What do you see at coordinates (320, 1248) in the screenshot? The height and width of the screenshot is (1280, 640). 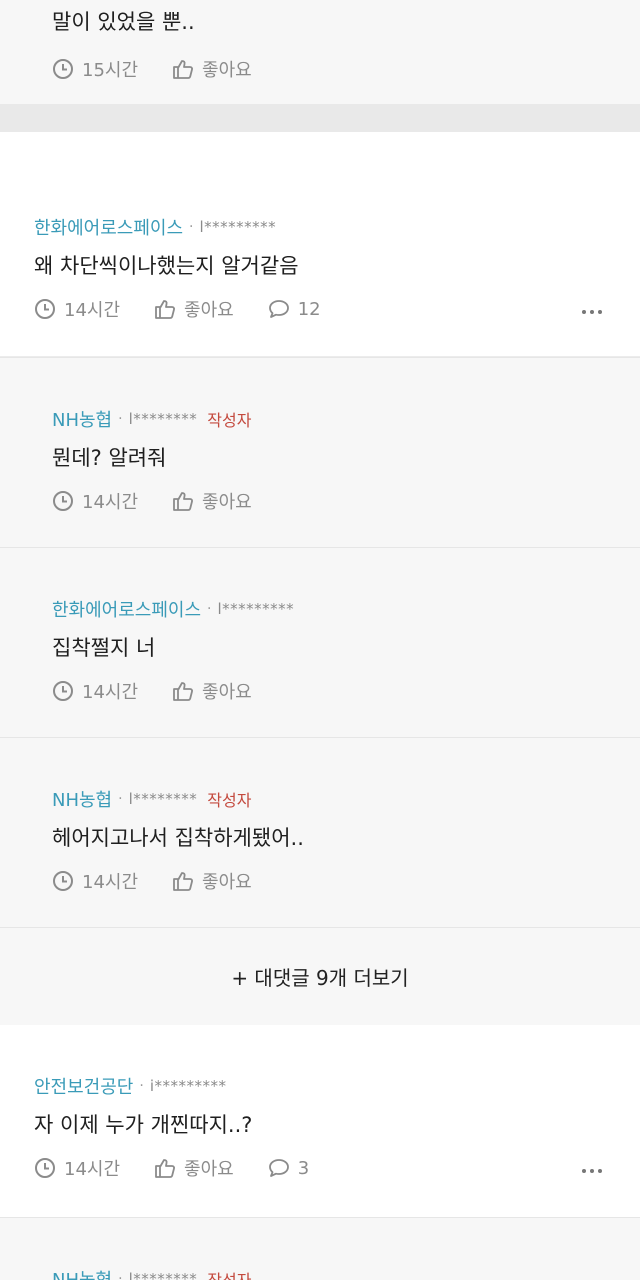 I see `reply-item: NH농협 · l******** 작성자` at bounding box center [320, 1248].